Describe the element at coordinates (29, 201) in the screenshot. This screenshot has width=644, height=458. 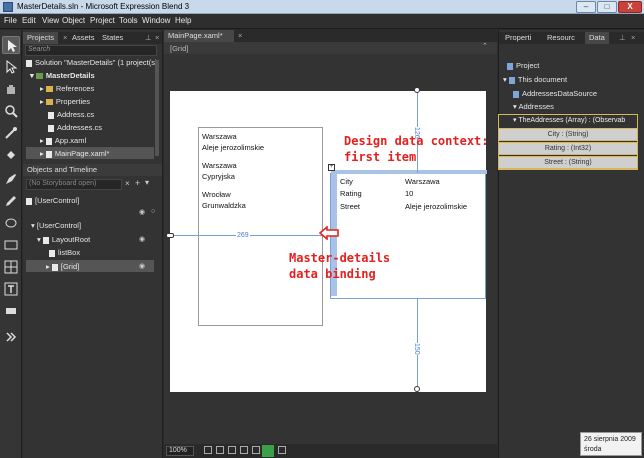
I see `usercontrol-icon` at that location.